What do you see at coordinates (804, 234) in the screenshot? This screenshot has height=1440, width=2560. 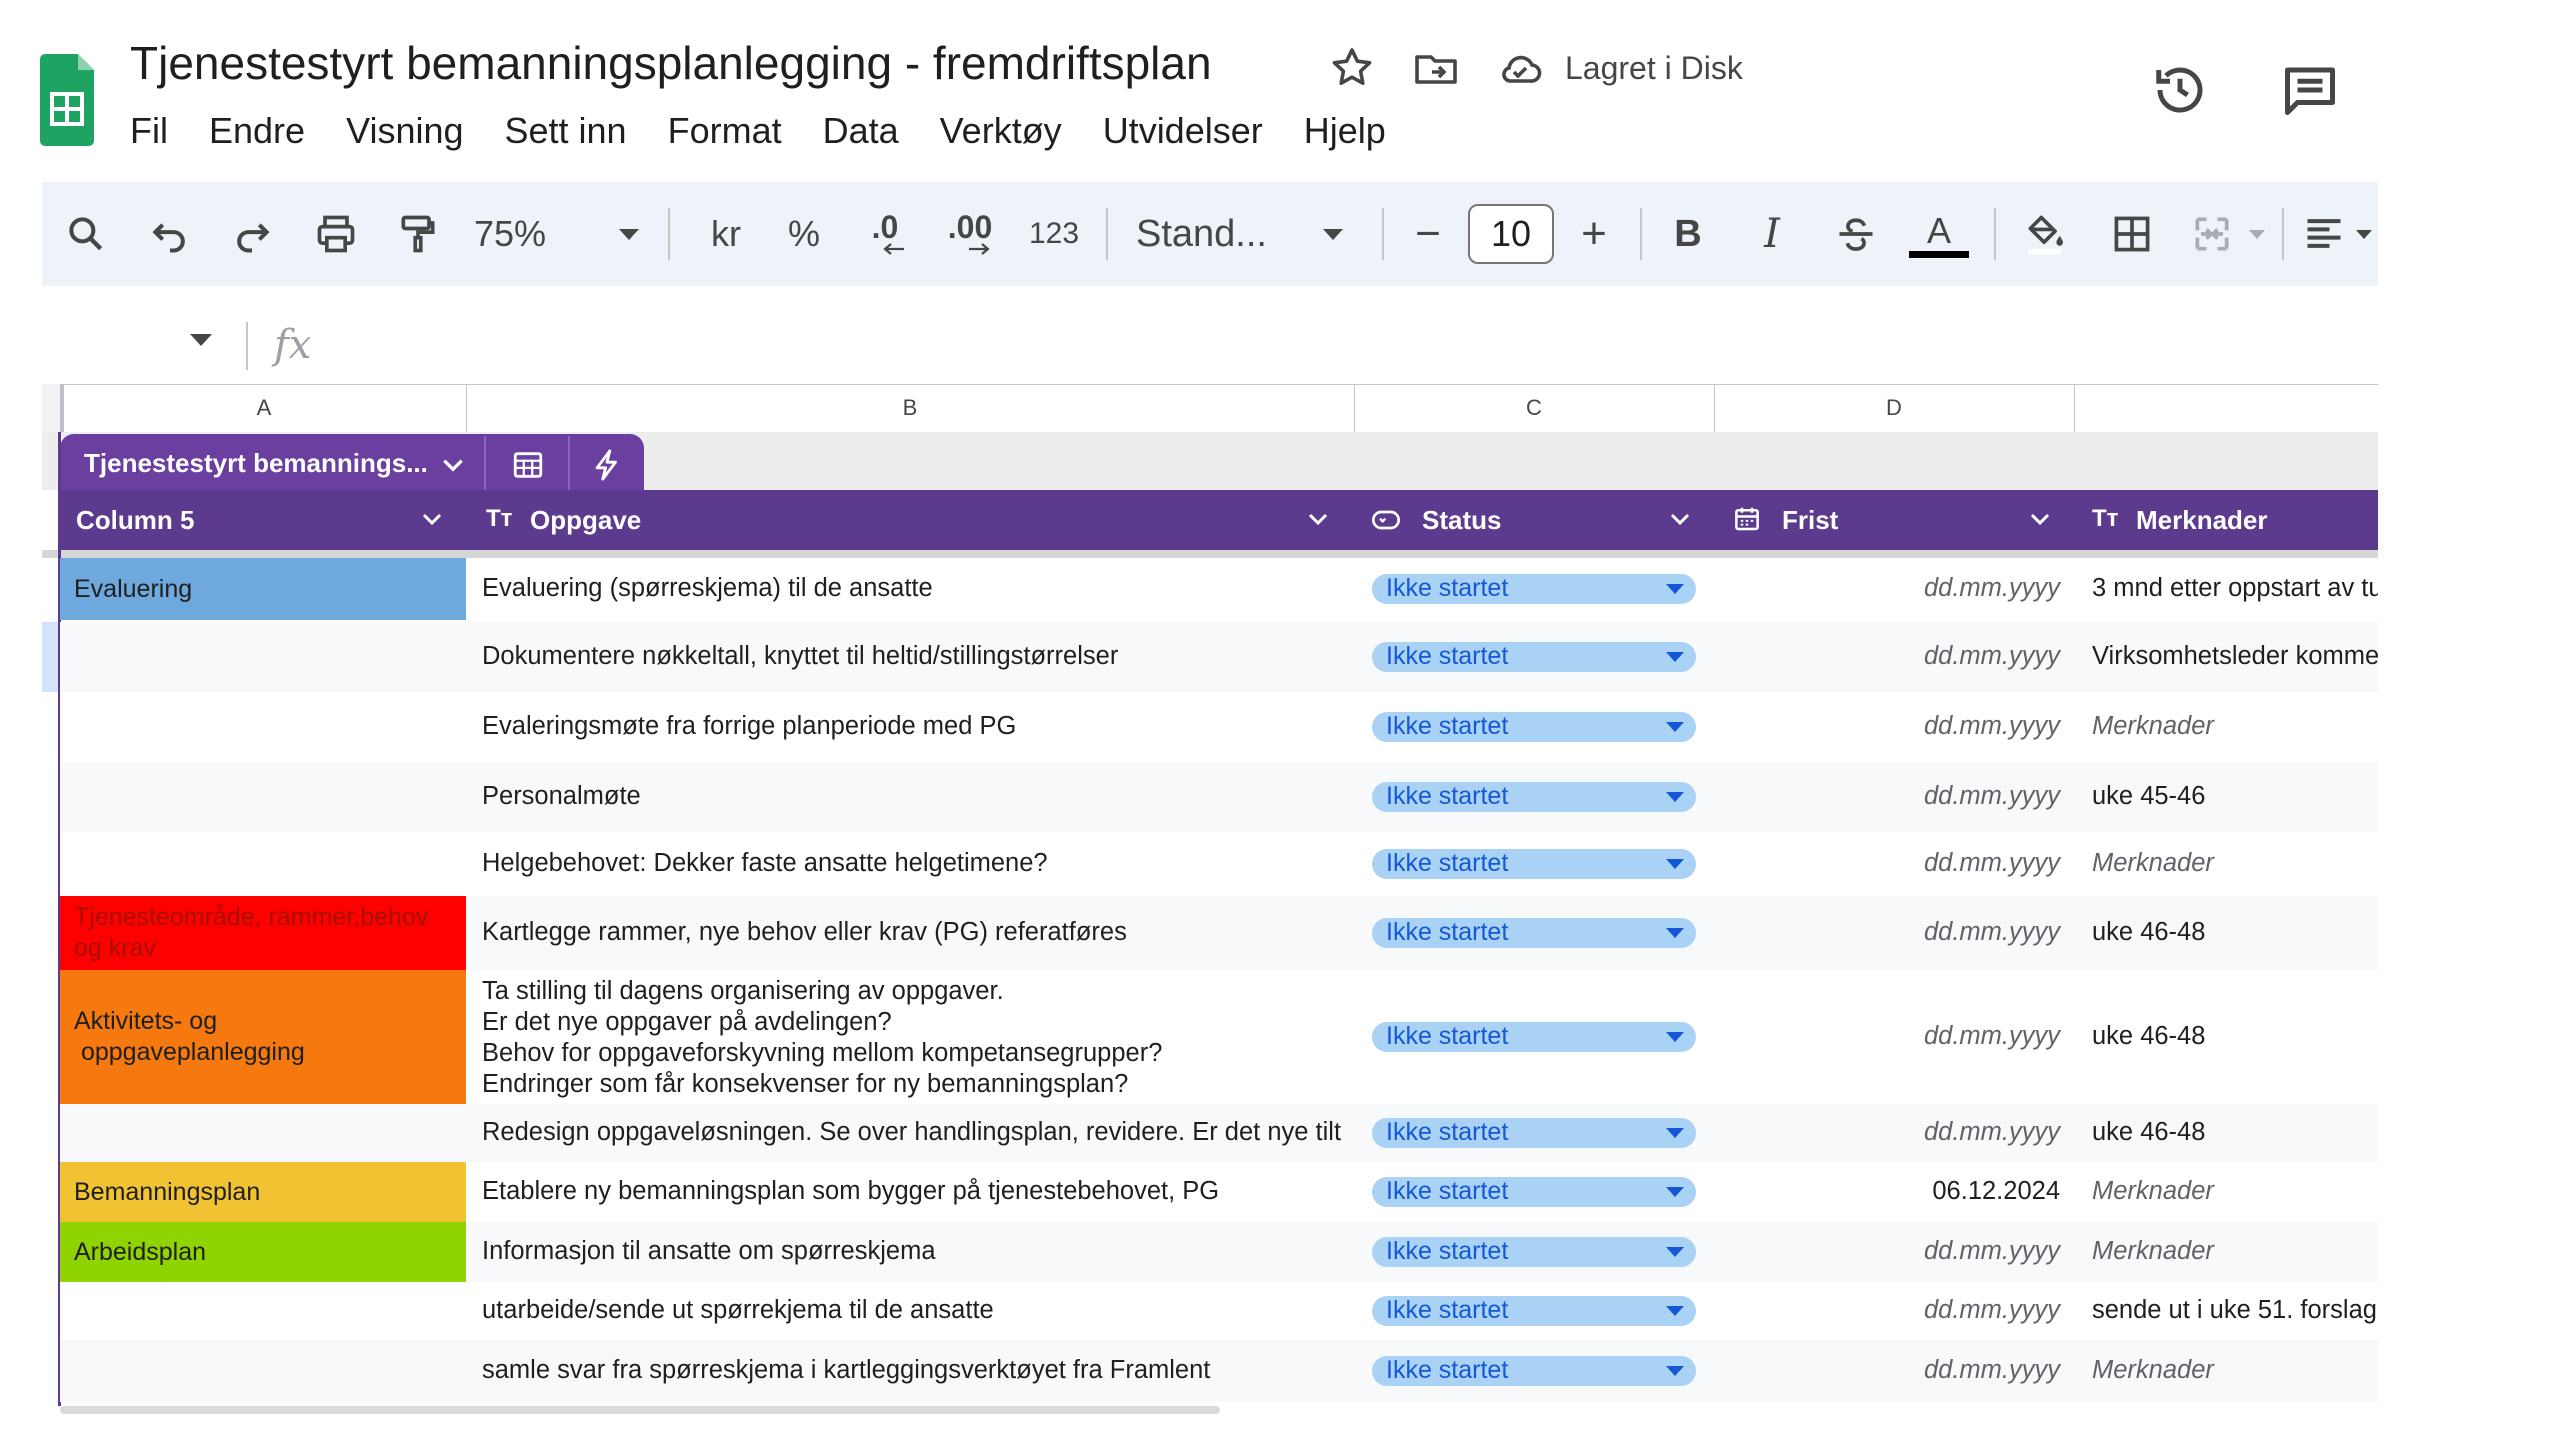 I see `percent-format-button: %` at bounding box center [804, 234].